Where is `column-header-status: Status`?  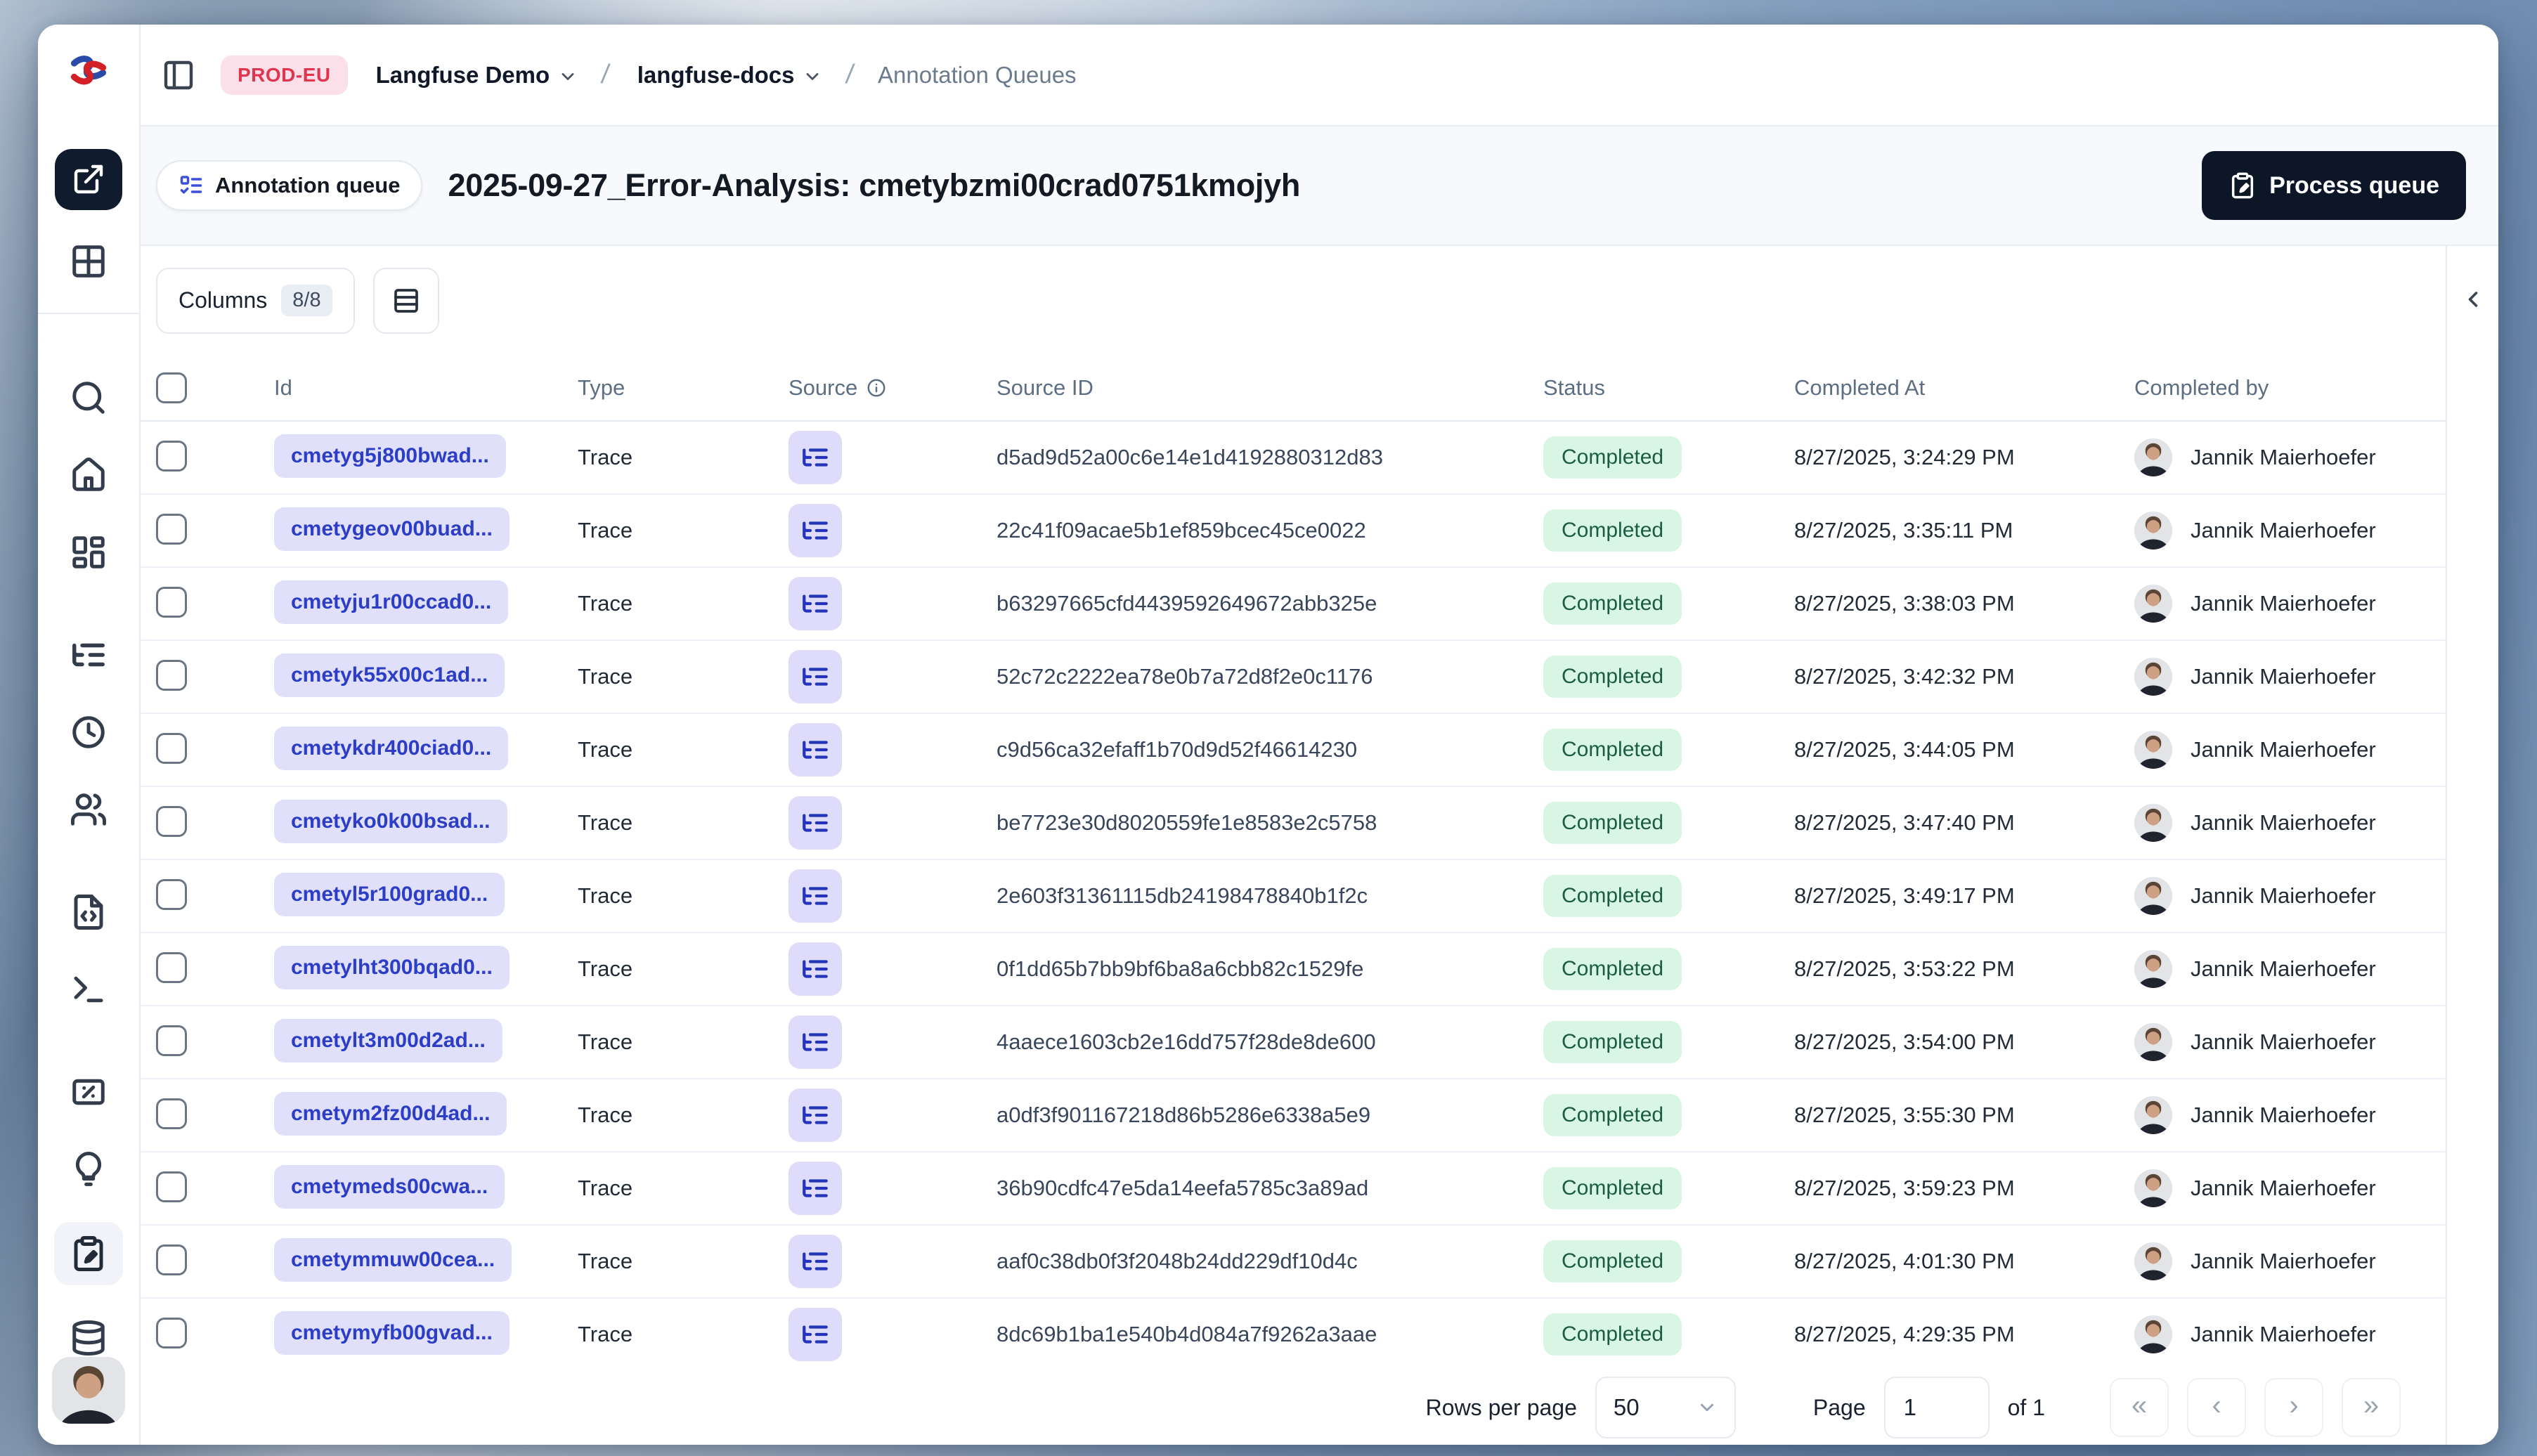 column-header-status: Status is located at coordinates (1668, 388).